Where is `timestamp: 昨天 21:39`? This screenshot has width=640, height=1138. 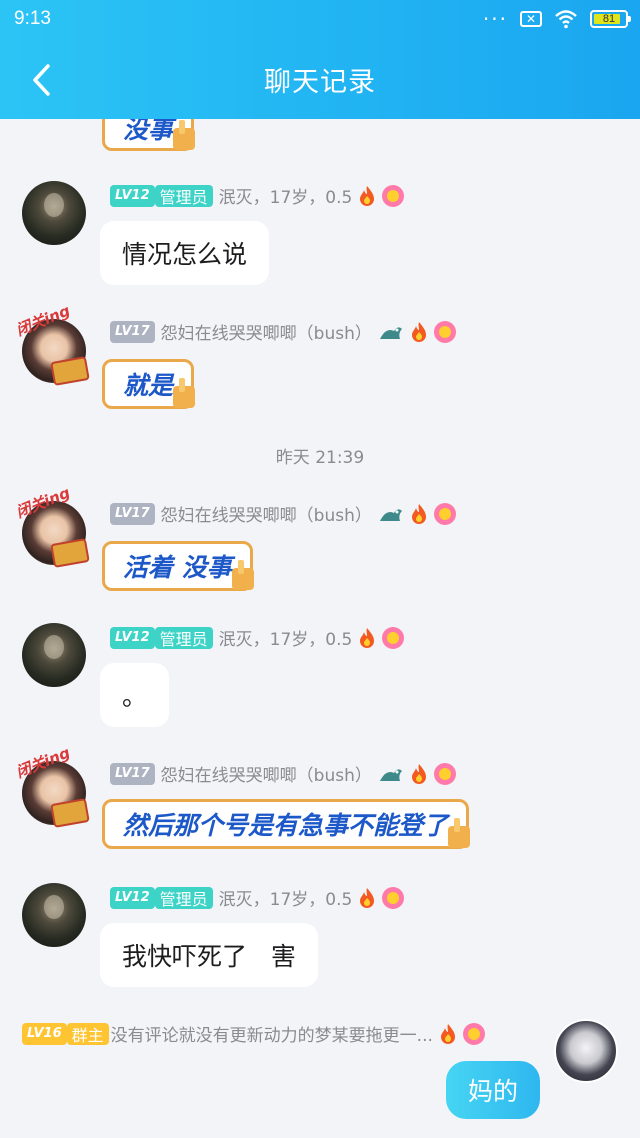 timestamp: 昨天 21:39 is located at coordinates (320, 458).